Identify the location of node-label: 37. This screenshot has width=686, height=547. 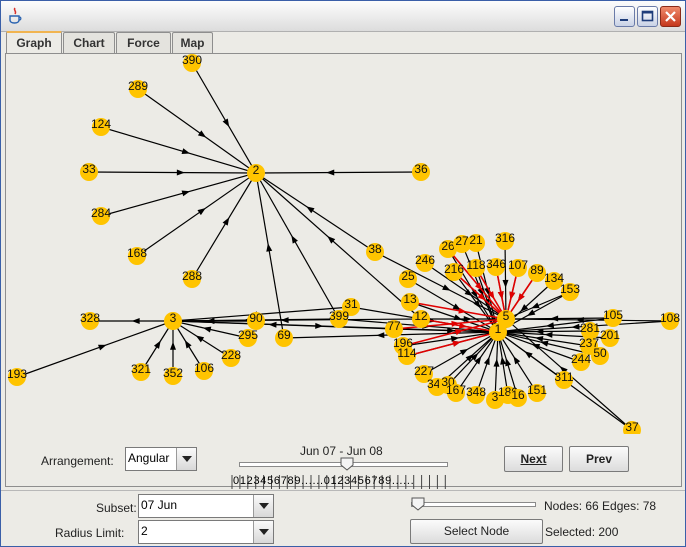
(632, 427).